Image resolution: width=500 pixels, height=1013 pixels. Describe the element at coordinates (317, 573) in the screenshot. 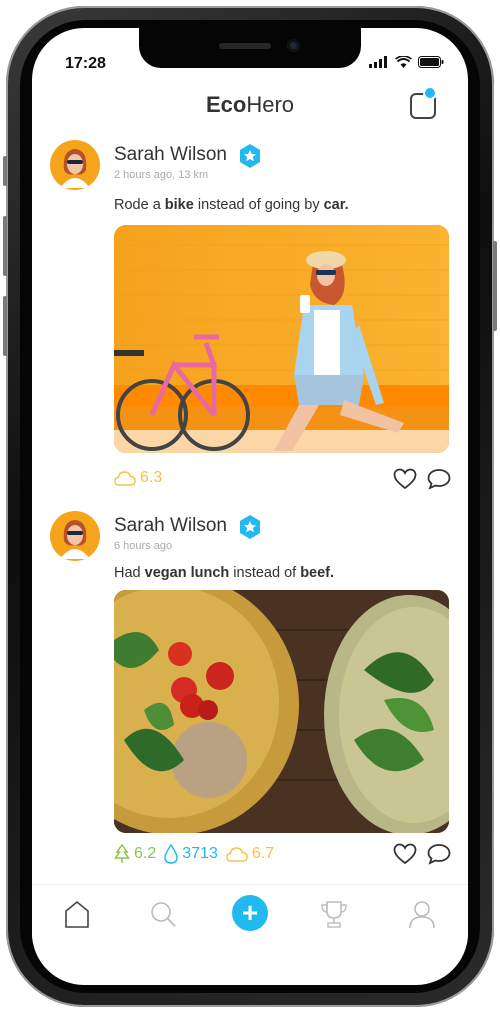

I see `caption-bold: beef.` at that location.